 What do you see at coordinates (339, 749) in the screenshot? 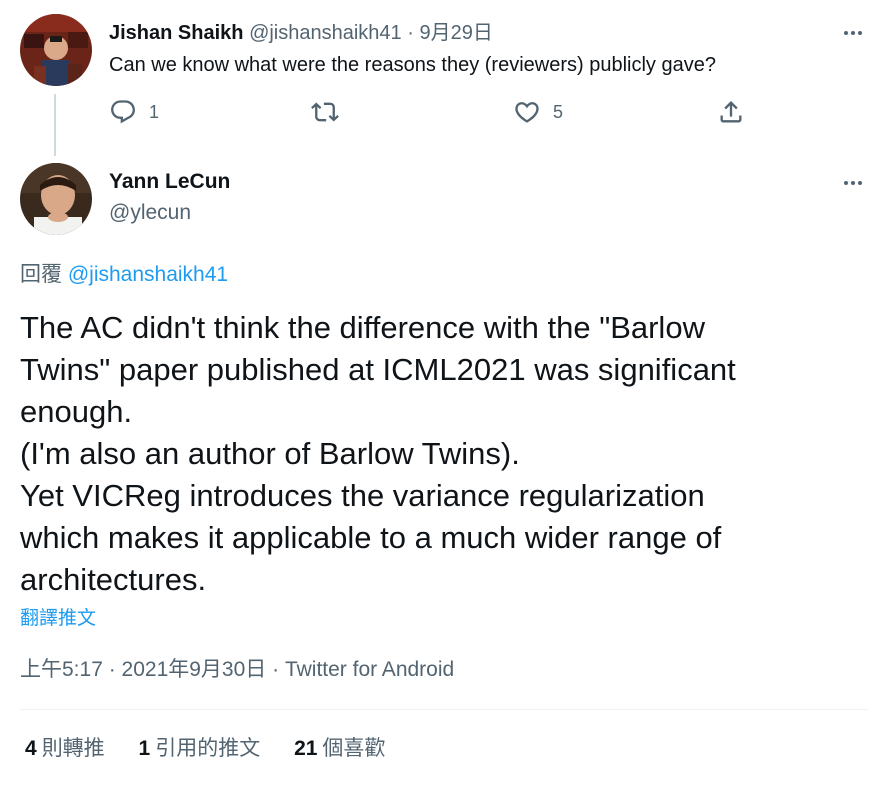
I see `likes-stat: 21 個喜歡` at bounding box center [339, 749].